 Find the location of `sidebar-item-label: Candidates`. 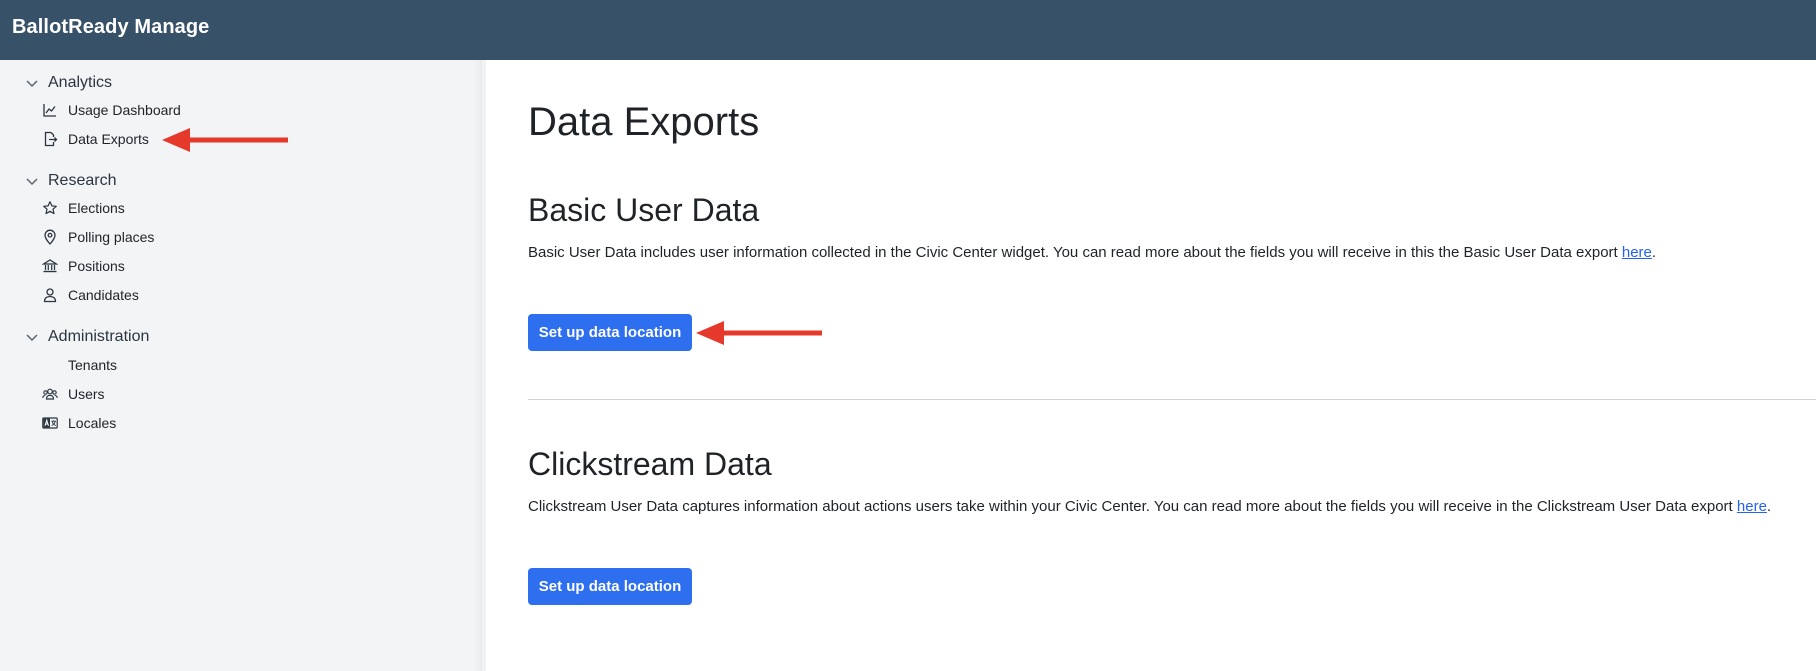

sidebar-item-label: Candidates is located at coordinates (103, 295).